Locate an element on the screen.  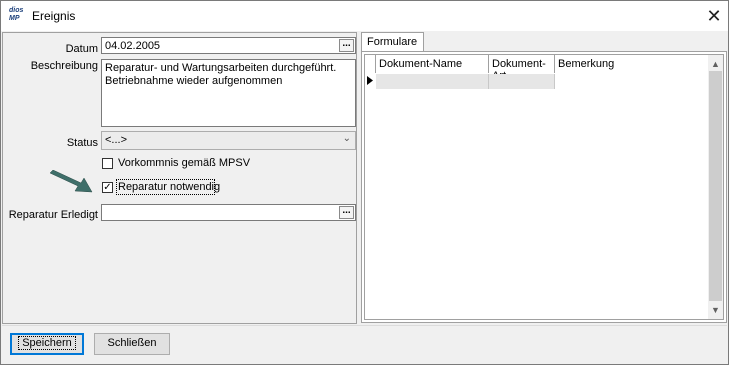
annotation-arrow-icon is located at coordinates (71, 181).